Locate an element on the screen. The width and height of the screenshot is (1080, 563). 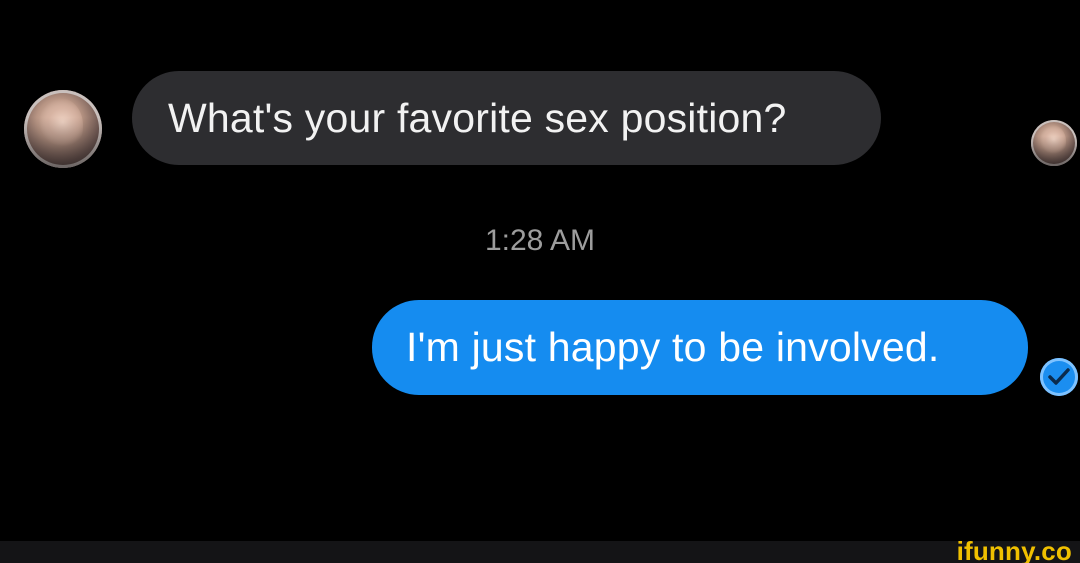
footer-bar is located at coordinates (540, 552).